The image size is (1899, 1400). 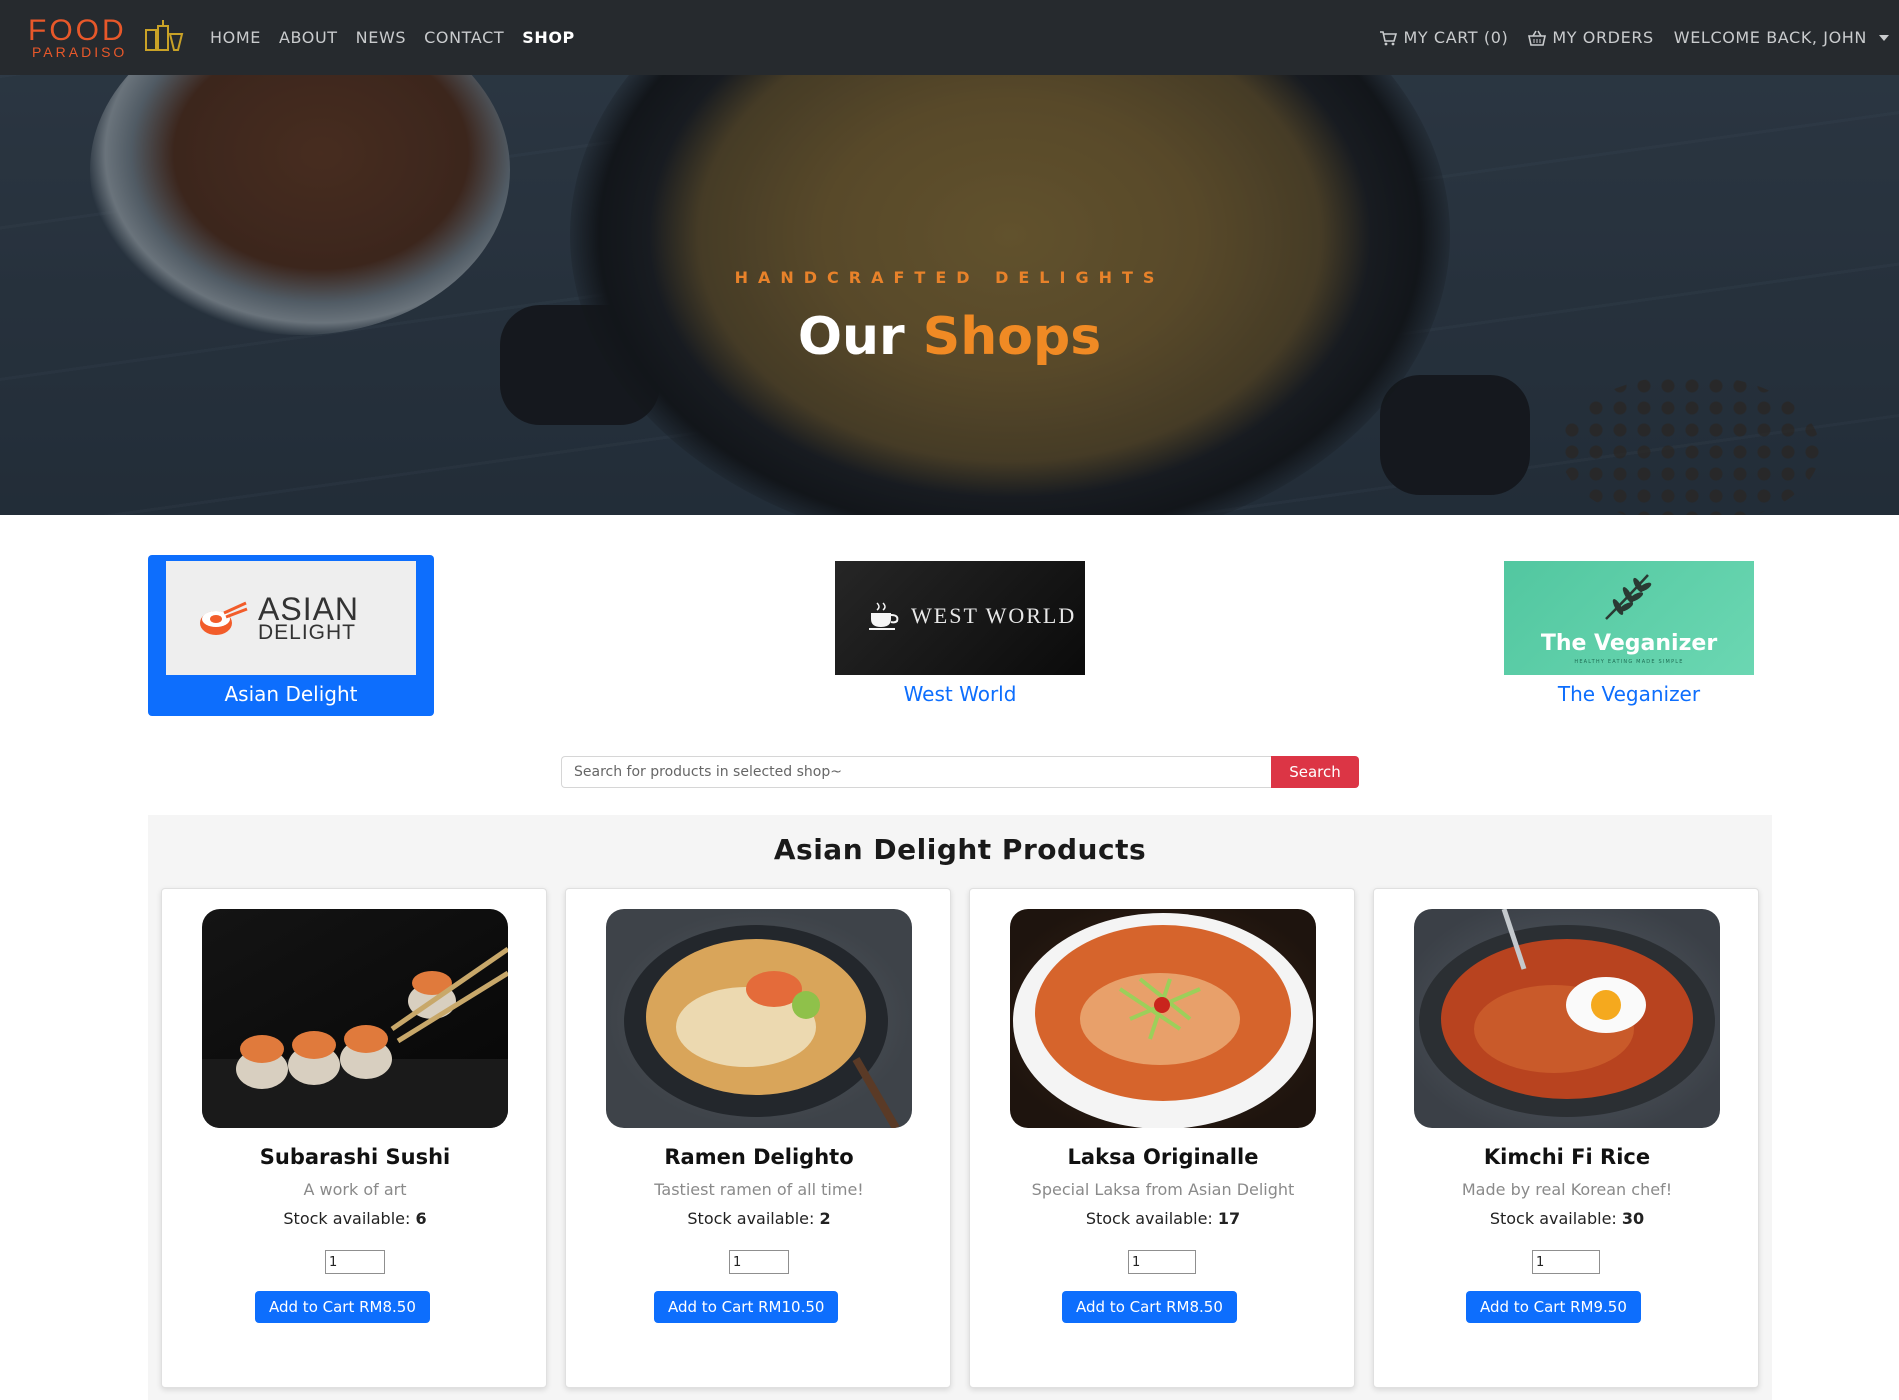 I want to click on my-cart-label: MY CART (0), so click(x=1456, y=37).